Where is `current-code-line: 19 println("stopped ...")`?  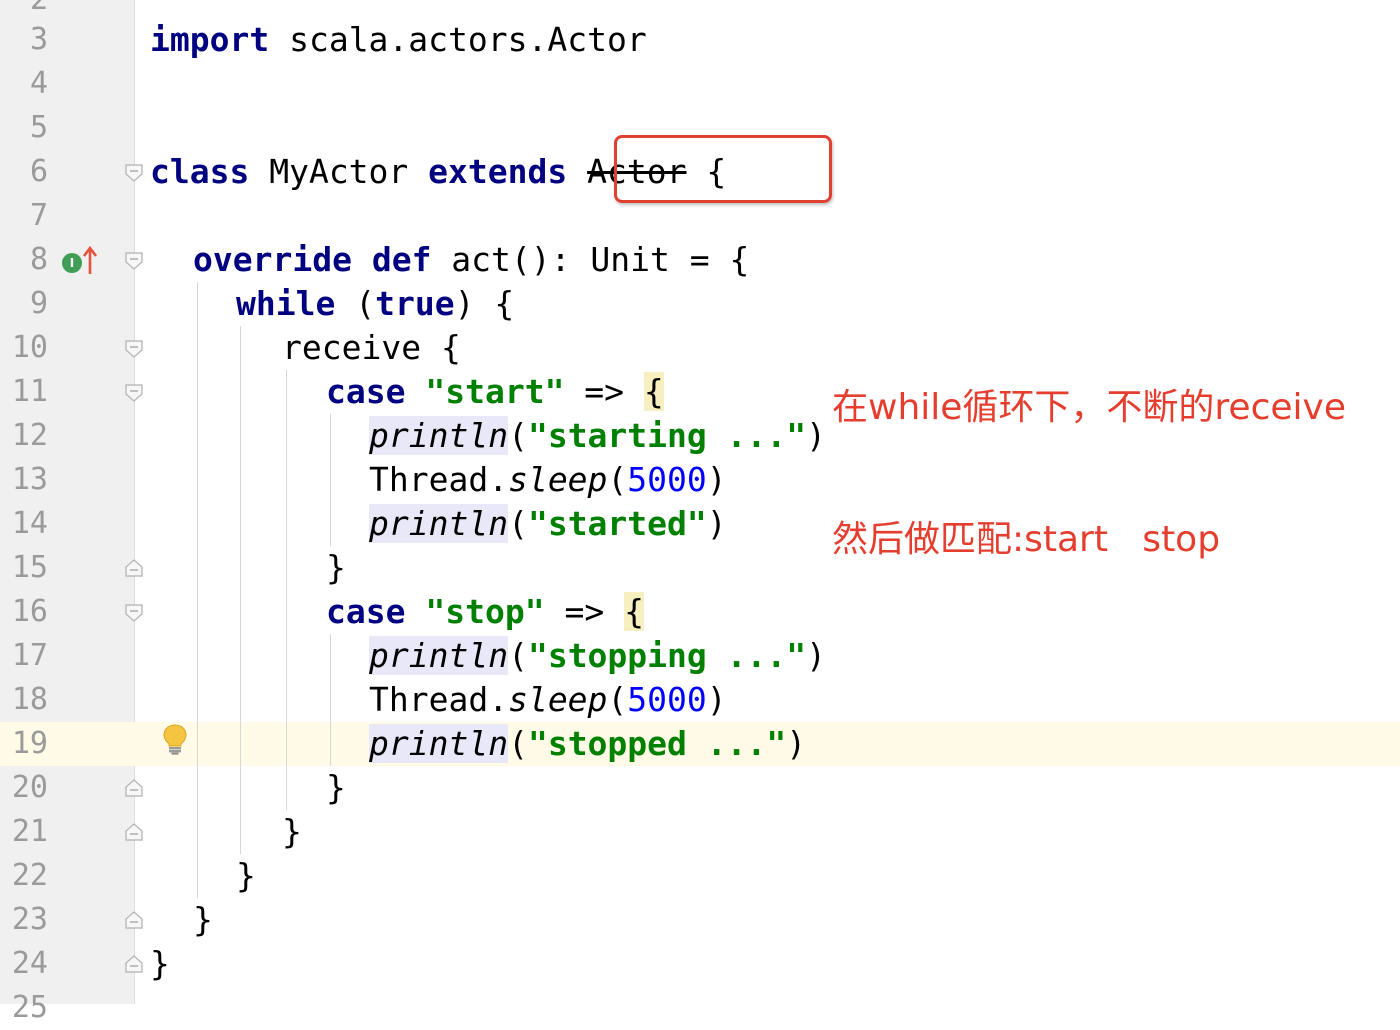 current-code-line: 19 println("stopped ...") is located at coordinates (700, 744).